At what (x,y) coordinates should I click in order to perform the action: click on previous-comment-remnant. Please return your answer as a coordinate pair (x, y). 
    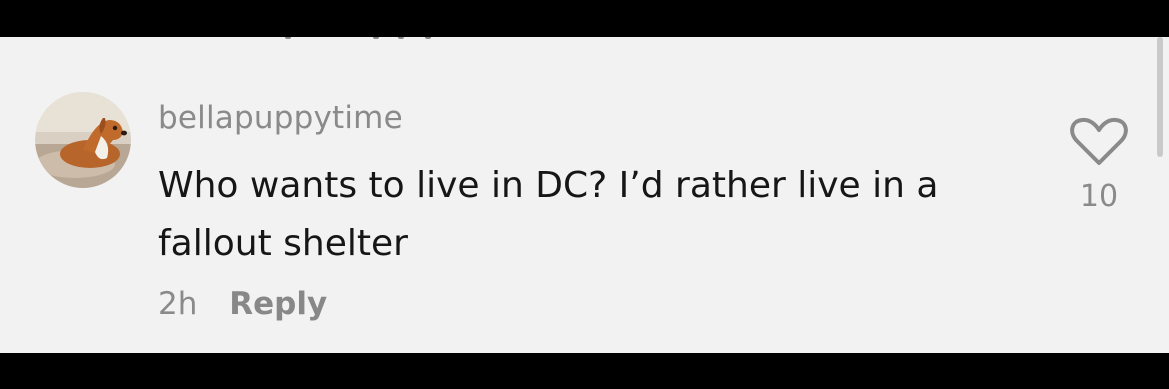
    Looking at the image, I should click on (350, 39).